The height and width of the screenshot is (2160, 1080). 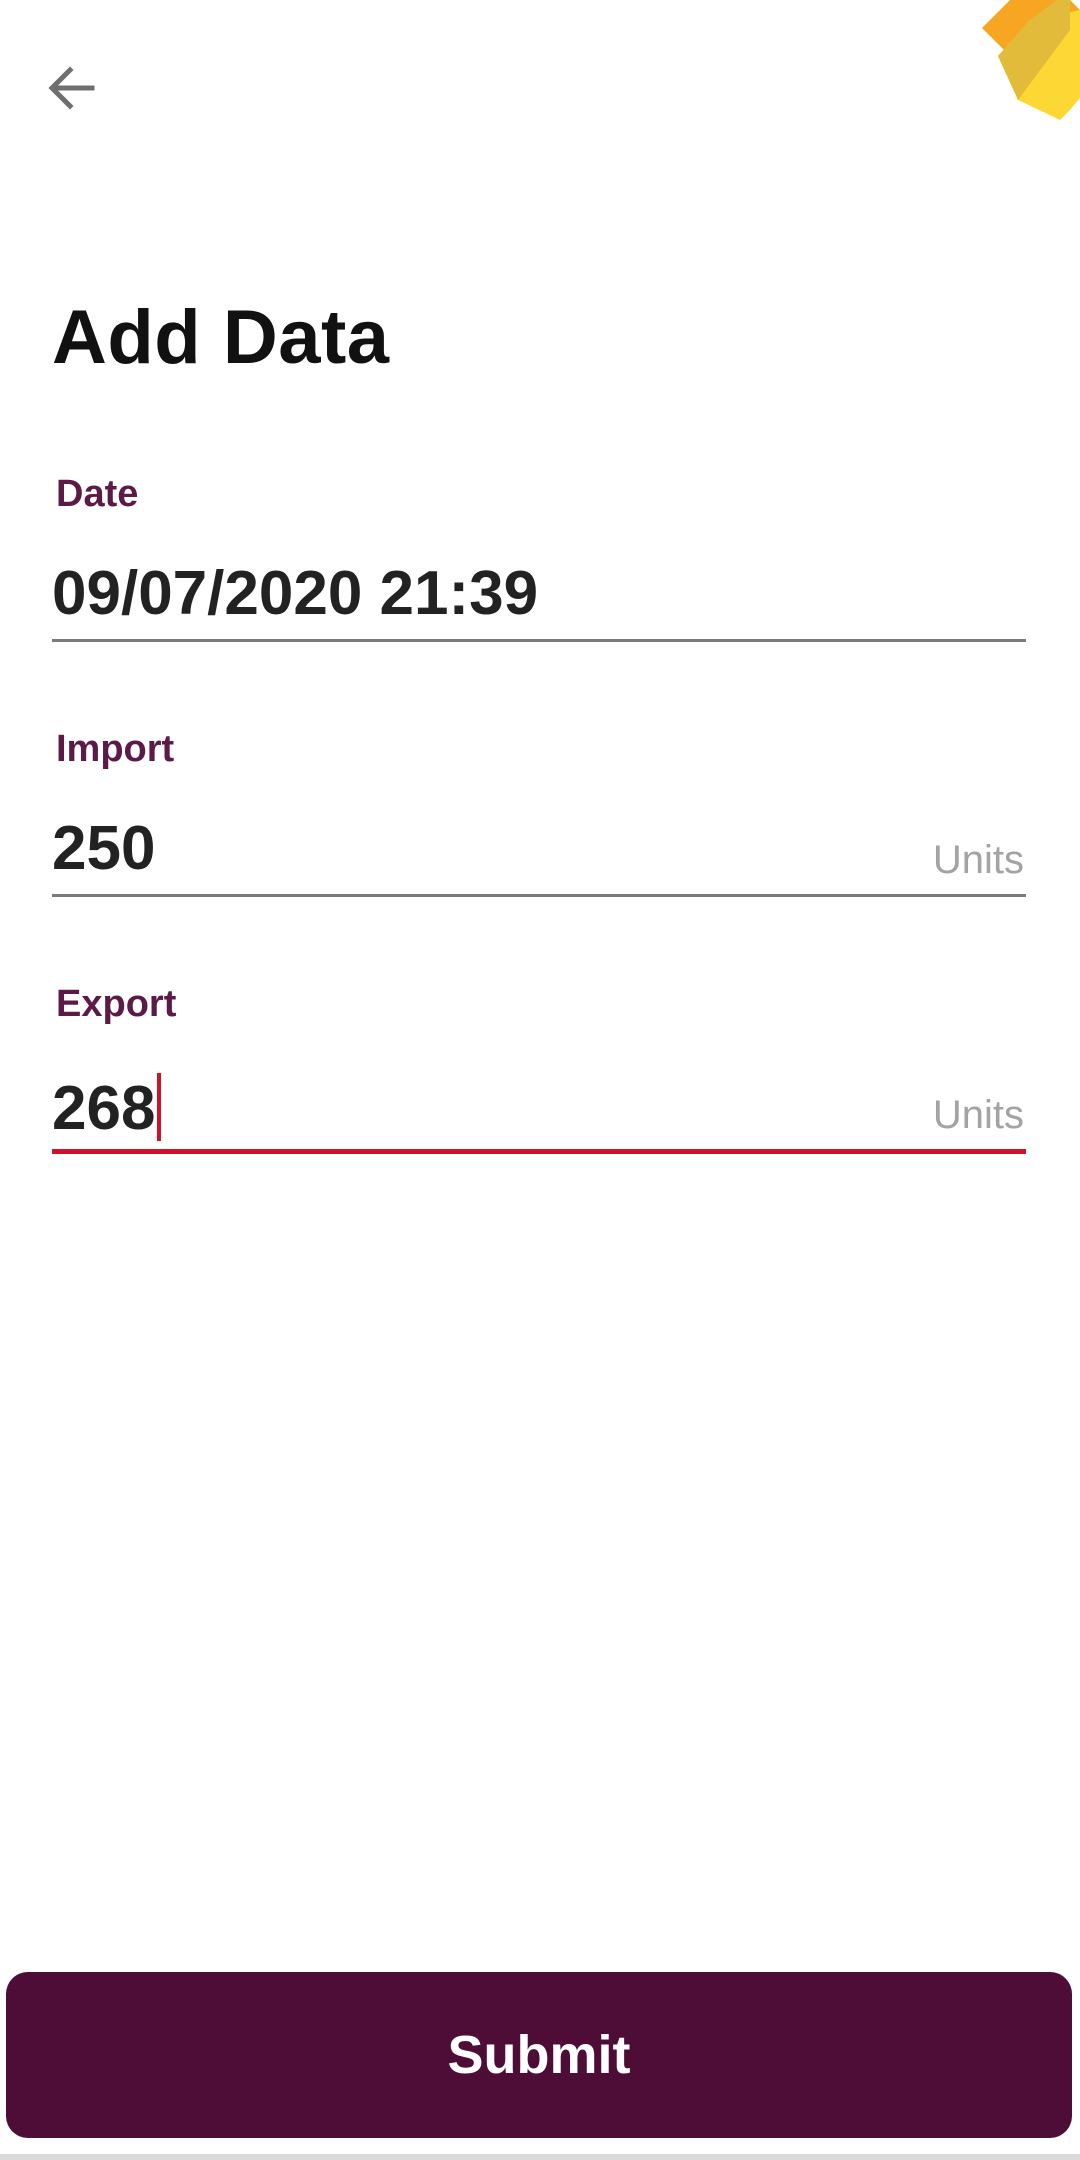 I want to click on back-button, so click(x=72, y=88).